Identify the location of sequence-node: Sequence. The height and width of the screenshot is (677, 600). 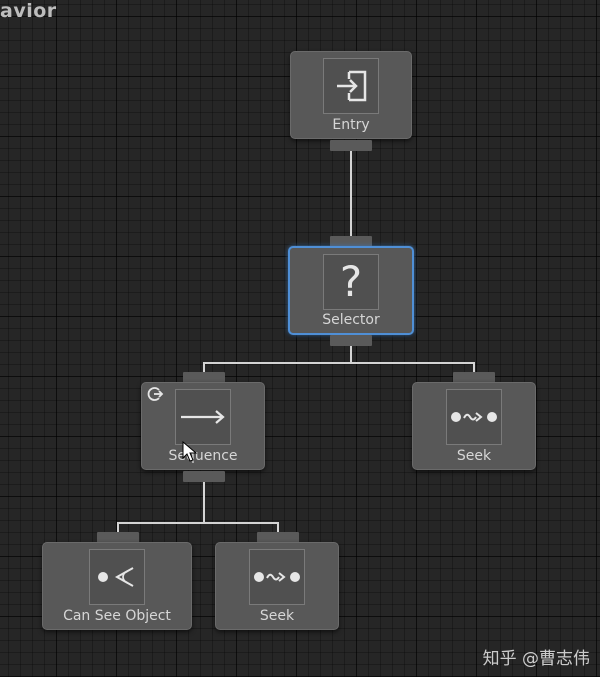
(203, 426).